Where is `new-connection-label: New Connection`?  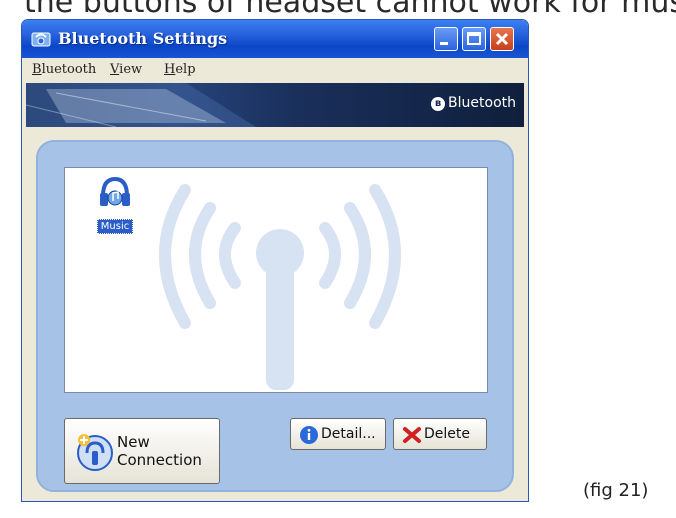
new-connection-label: New Connection is located at coordinates (159, 451).